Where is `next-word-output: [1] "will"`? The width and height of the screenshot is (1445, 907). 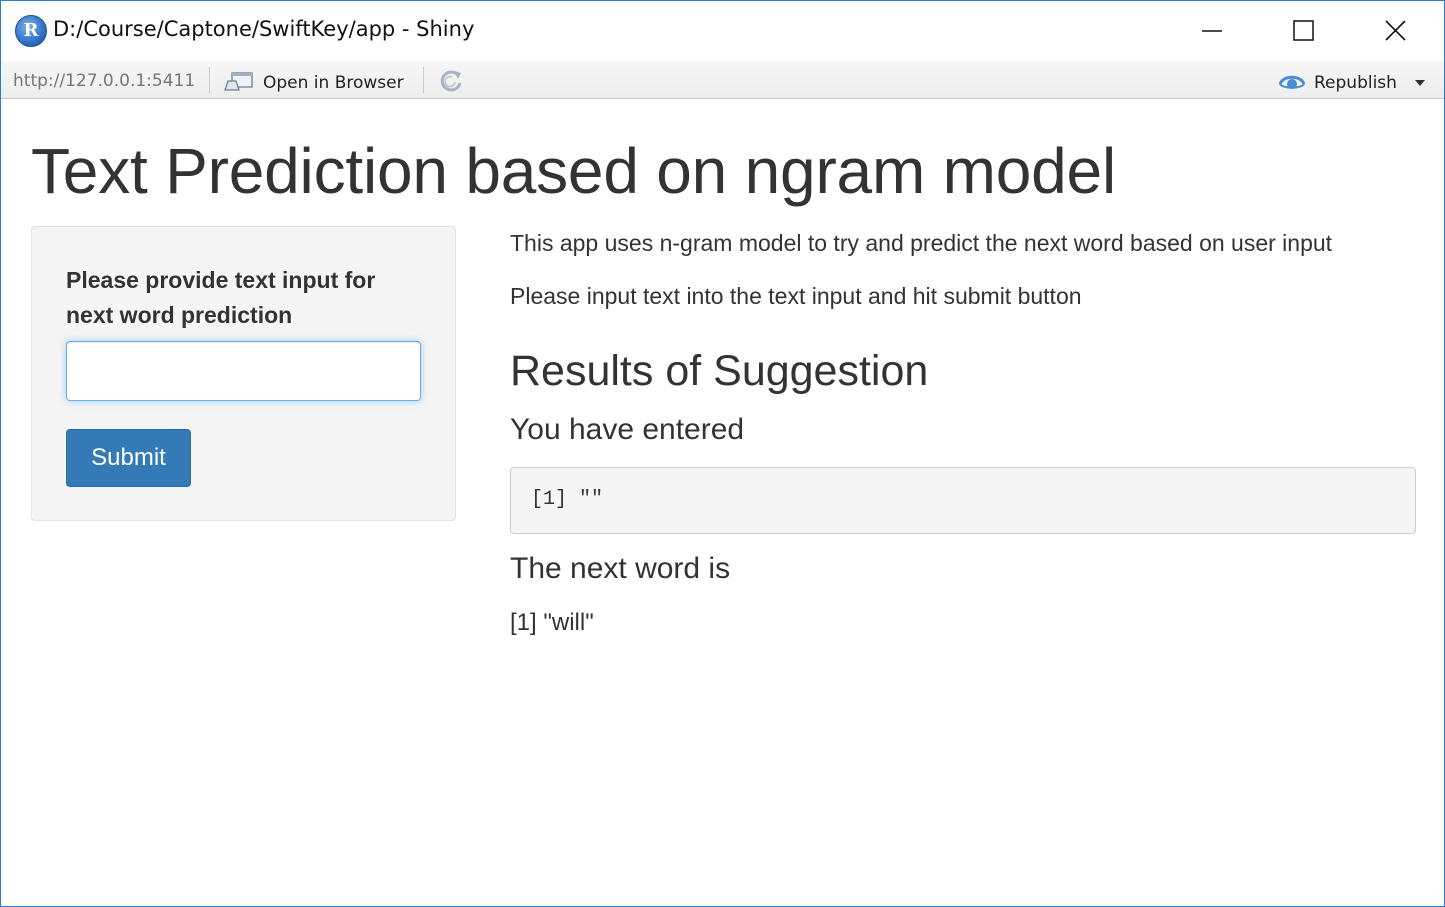 next-word-output: [1] "will" is located at coordinates (552, 622).